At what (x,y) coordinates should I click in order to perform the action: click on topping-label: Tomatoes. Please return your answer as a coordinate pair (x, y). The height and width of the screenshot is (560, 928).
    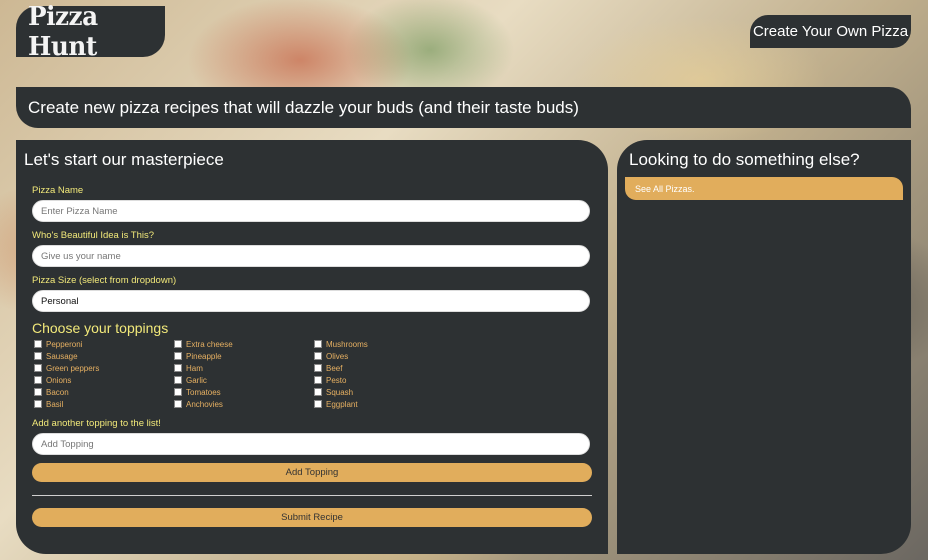
    Looking at the image, I should click on (203, 392).